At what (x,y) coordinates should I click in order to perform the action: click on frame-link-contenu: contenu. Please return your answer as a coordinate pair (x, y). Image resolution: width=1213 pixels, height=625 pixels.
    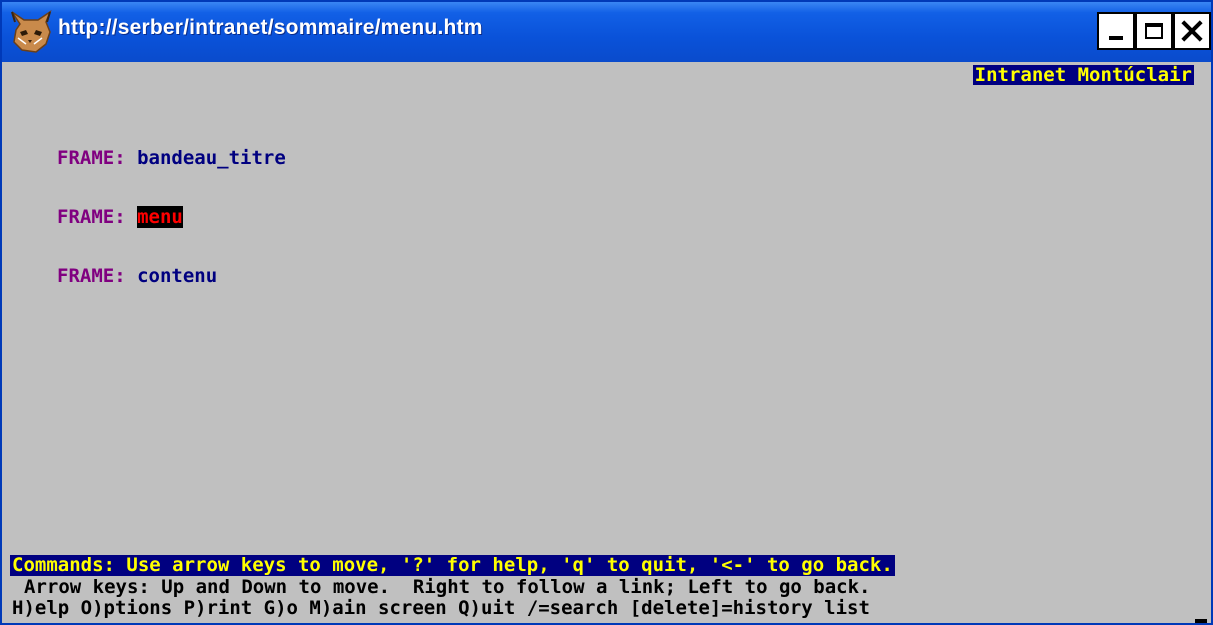
    Looking at the image, I should click on (177, 276).